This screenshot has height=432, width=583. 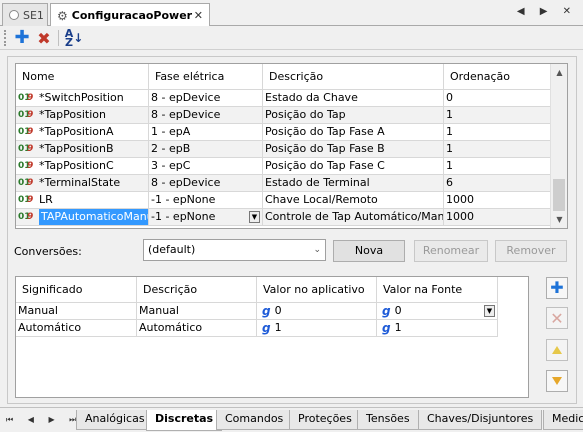 I want to click on cell-valor-aplicativo: g0, so click(x=317, y=311).